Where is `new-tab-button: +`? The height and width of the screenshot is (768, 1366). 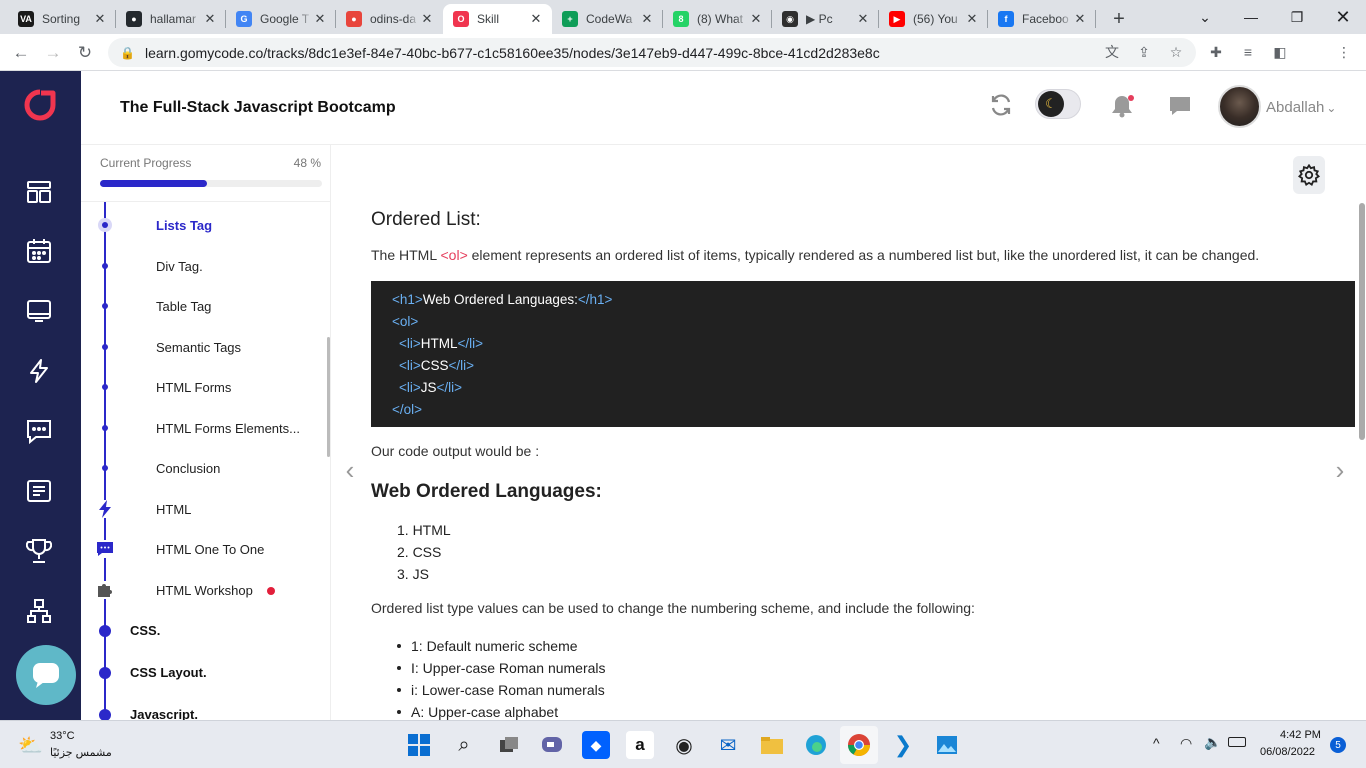 new-tab-button: + is located at coordinates (1119, 19).